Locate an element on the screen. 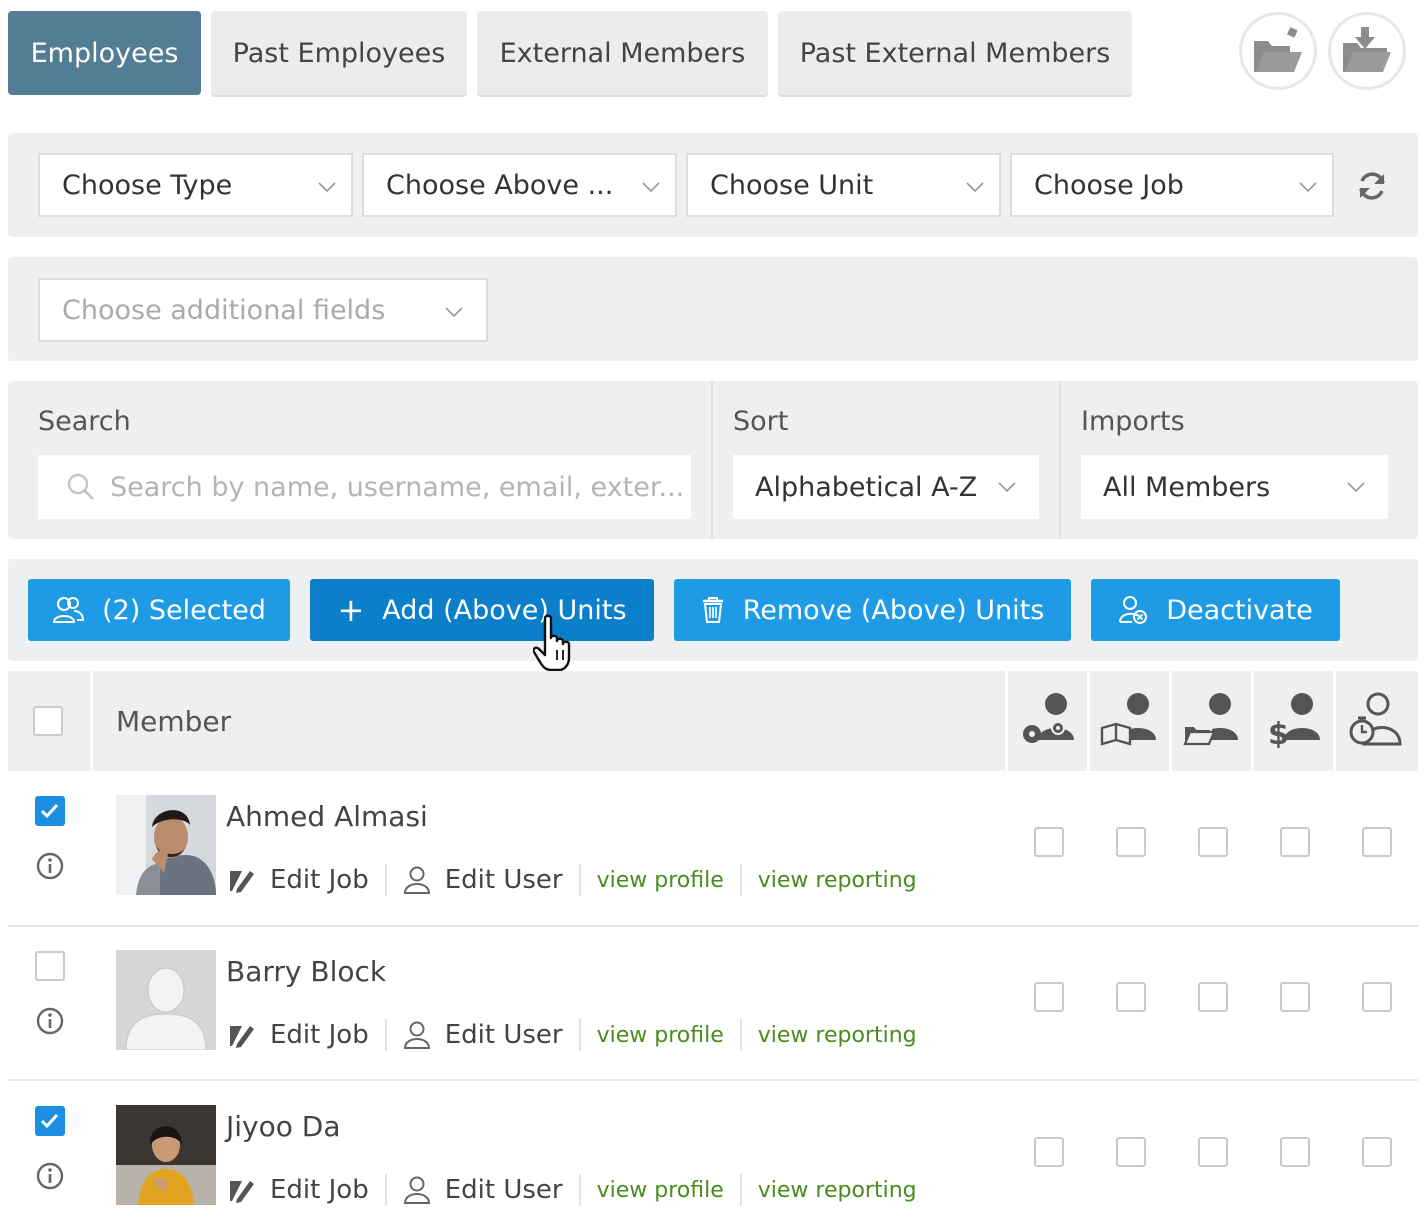 The image size is (1428, 1226). user-training-icon is located at coordinates (1128, 719).